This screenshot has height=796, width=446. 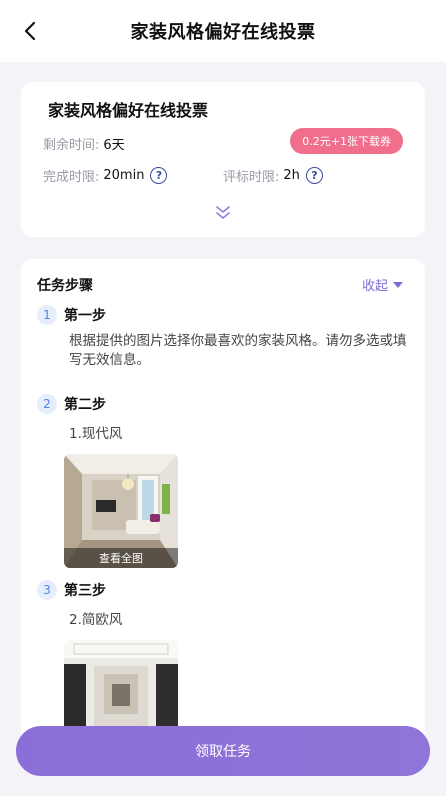 I want to click on step-name: 第二步, so click(x=85, y=405).